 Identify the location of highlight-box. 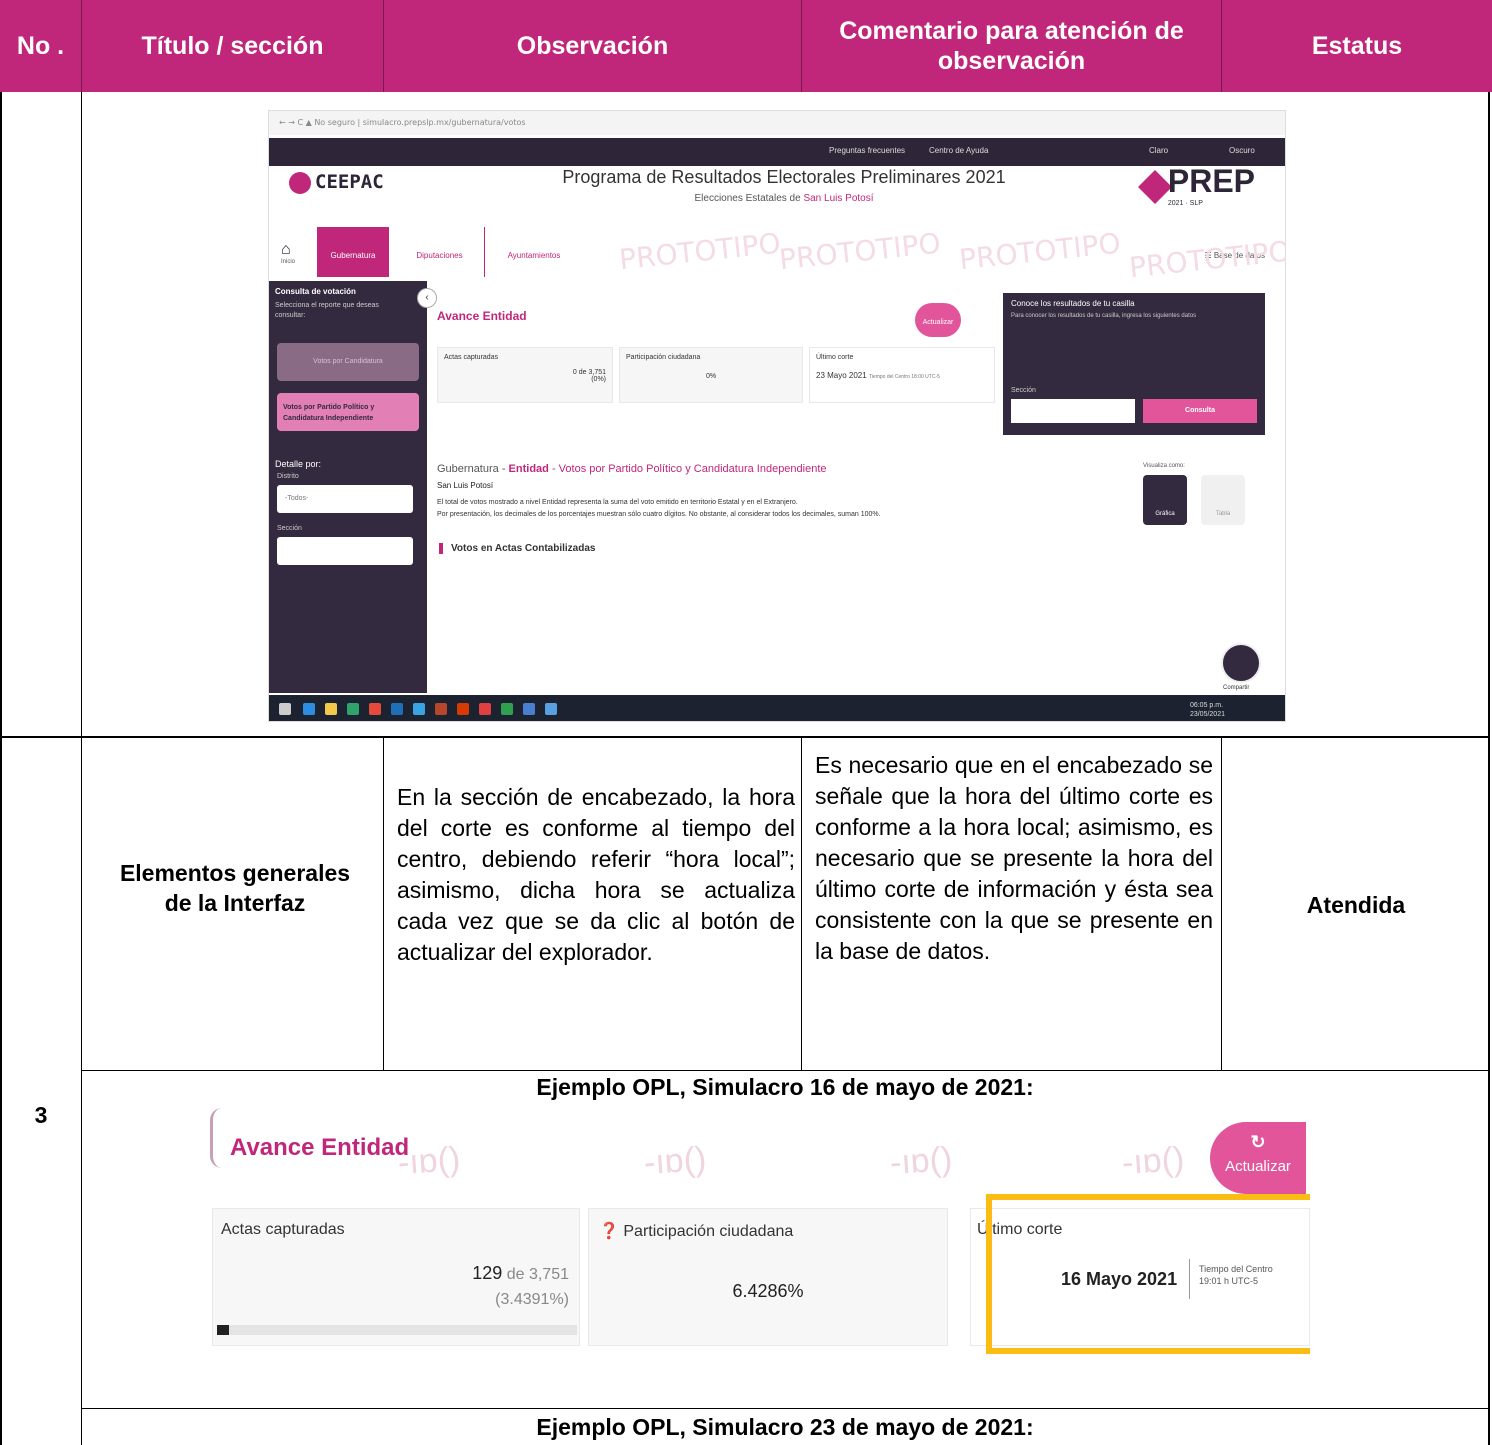
(1148, 1274).